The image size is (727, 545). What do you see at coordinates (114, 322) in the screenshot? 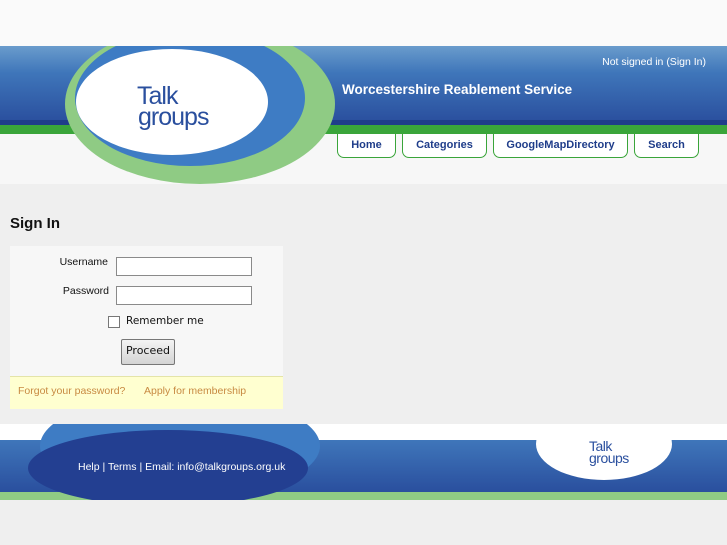
I see `remember-me-checkbox` at bounding box center [114, 322].